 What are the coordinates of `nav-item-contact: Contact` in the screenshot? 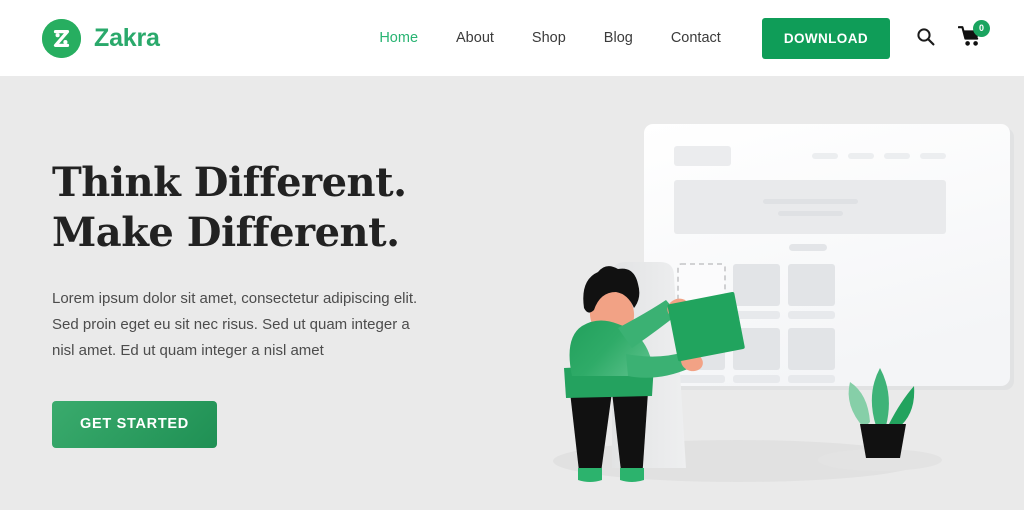 It's located at (696, 38).